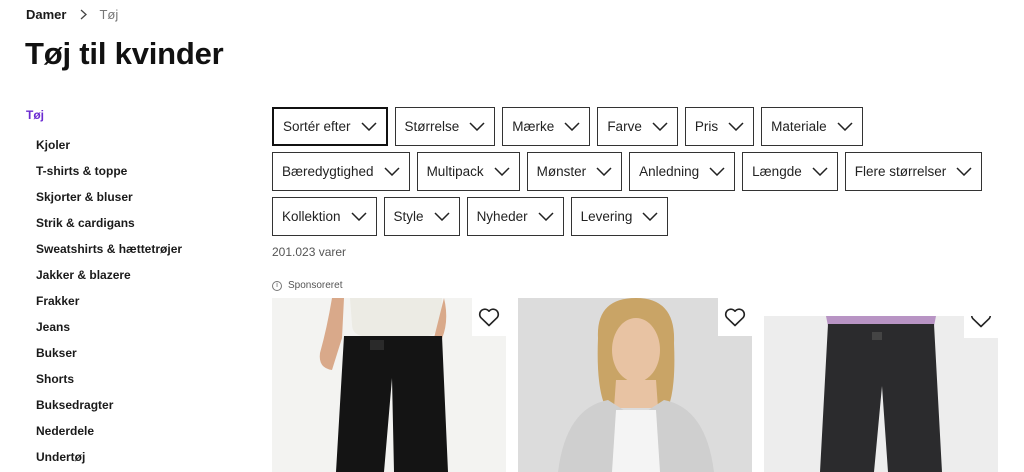  What do you see at coordinates (136, 405) in the screenshot?
I see `sidebar-item-buksedragter: Buksedragter` at bounding box center [136, 405].